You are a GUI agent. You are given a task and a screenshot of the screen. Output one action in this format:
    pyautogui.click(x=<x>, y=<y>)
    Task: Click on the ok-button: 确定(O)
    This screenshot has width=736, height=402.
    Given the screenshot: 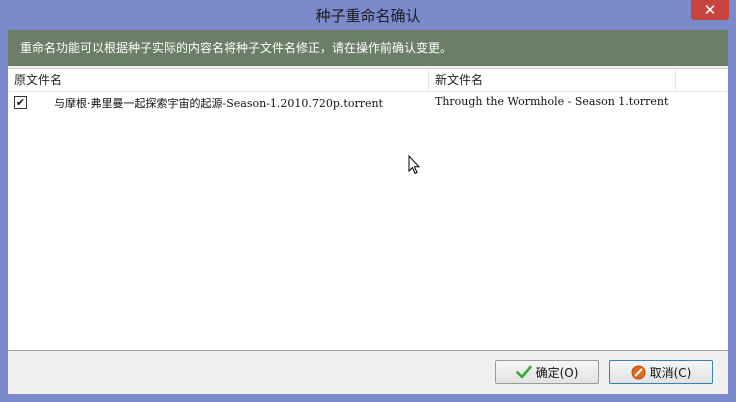 What is the action you would take?
    pyautogui.click(x=547, y=372)
    